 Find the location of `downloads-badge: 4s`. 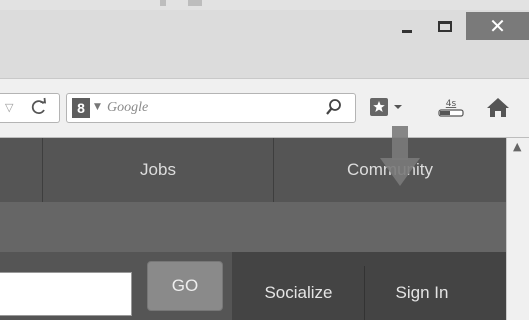

downloads-badge: 4s is located at coordinates (451, 104).